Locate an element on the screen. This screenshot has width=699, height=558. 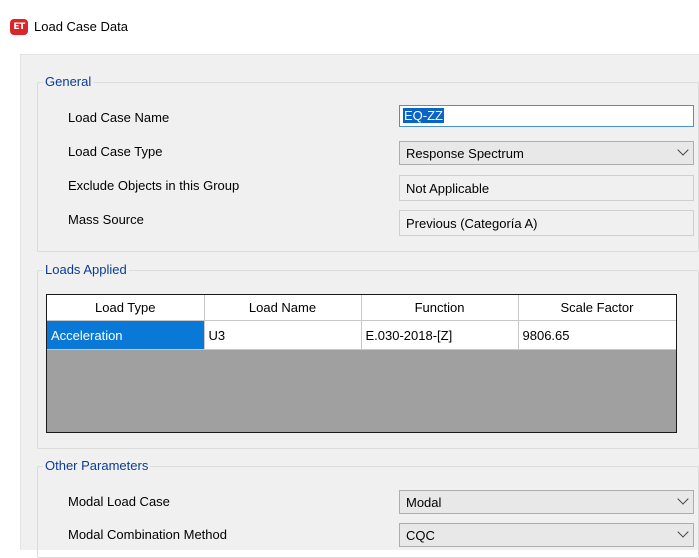
column-header-load-type: Load Type is located at coordinates (126, 308).